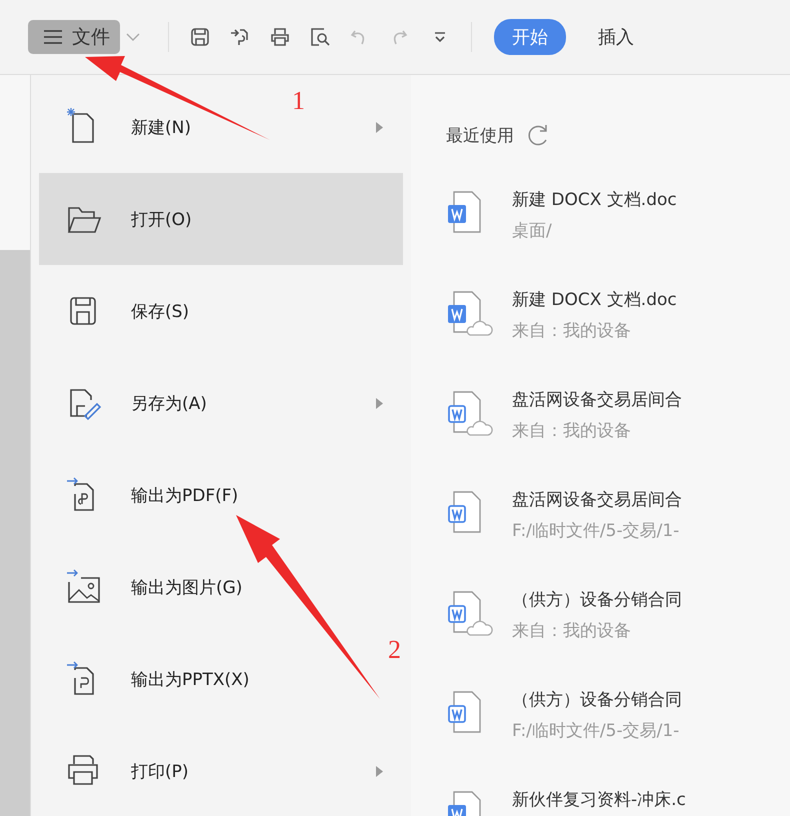 The width and height of the screenshot is (790, 816). What do you see at coordinates (618, 618) in the screenshot?
I see `recent-file-item: （供方）设备分销合同 来自：我的设备` at bounding box center [618, 618].